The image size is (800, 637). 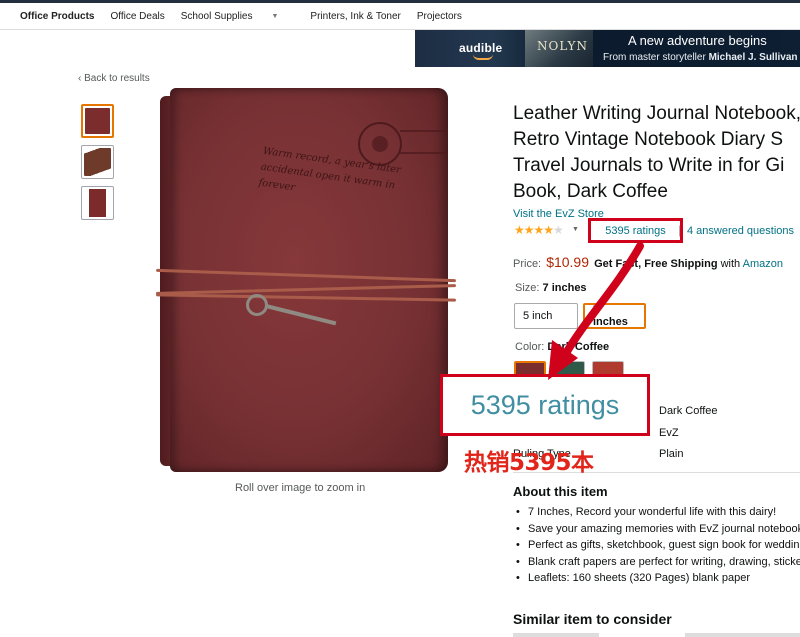 What do you see at coordinates (560, 491) in the screenshot?
I see `about-heading: About this item` at bounding box center [560, 491].